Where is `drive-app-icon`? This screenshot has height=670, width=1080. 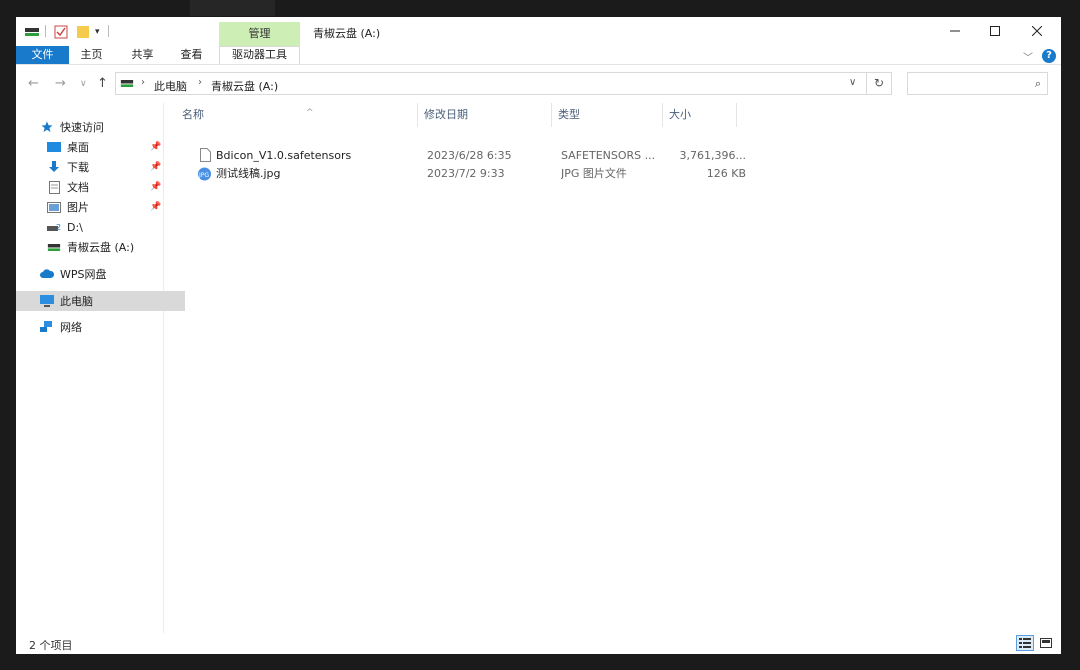 drive-app-icon is located at coordinates (32, 32).